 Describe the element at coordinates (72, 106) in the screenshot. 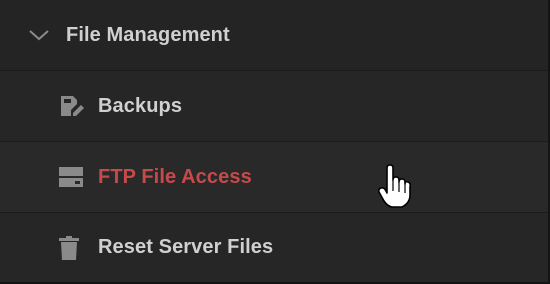

I see `backup-file-icon` at that location.